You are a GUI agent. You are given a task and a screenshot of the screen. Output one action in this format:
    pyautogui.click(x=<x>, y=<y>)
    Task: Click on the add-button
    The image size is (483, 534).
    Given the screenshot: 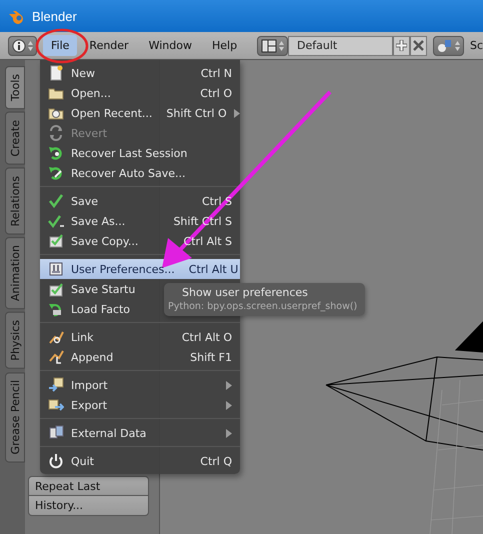 What is the action you would take?
    pyautogui.click(x=401, y=46)
    